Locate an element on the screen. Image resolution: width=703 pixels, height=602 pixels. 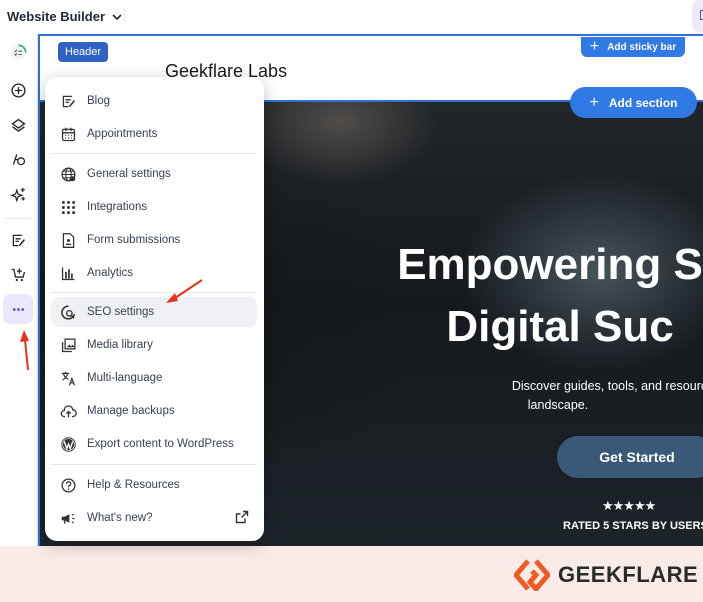
sidebar-item-layers is located at coordinates (18, 125).